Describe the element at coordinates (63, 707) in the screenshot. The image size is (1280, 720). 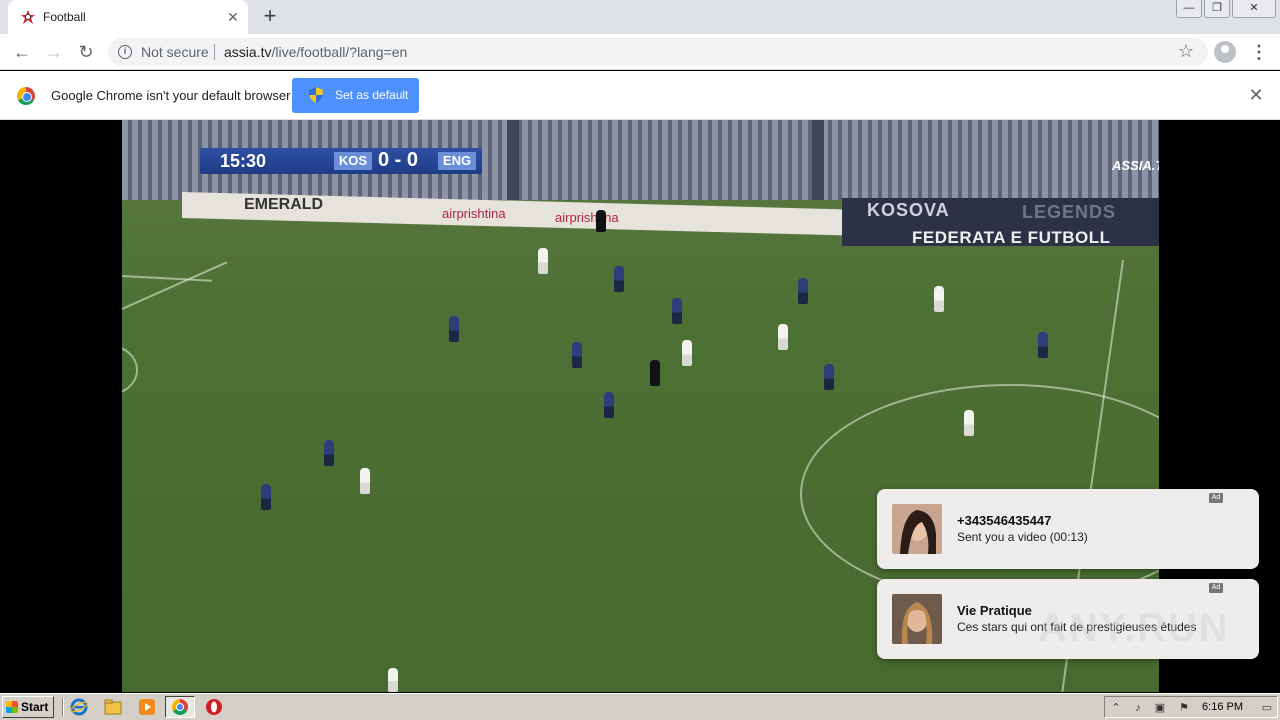
I see `taskbar-separator` at that location.